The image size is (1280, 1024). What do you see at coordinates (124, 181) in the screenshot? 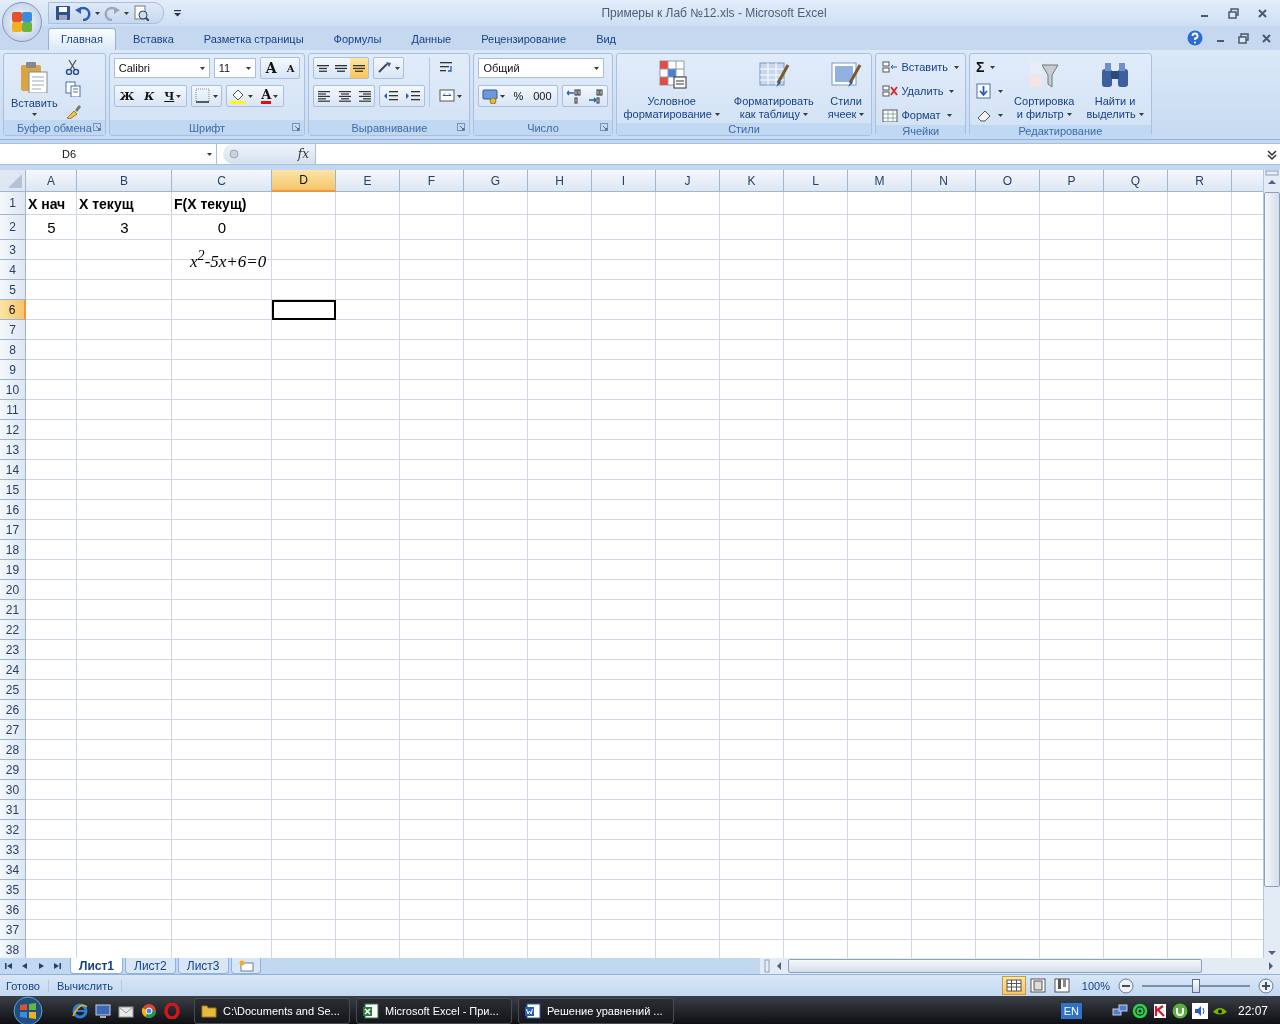
I see `column-header: B` at bounding box center [124, 181].